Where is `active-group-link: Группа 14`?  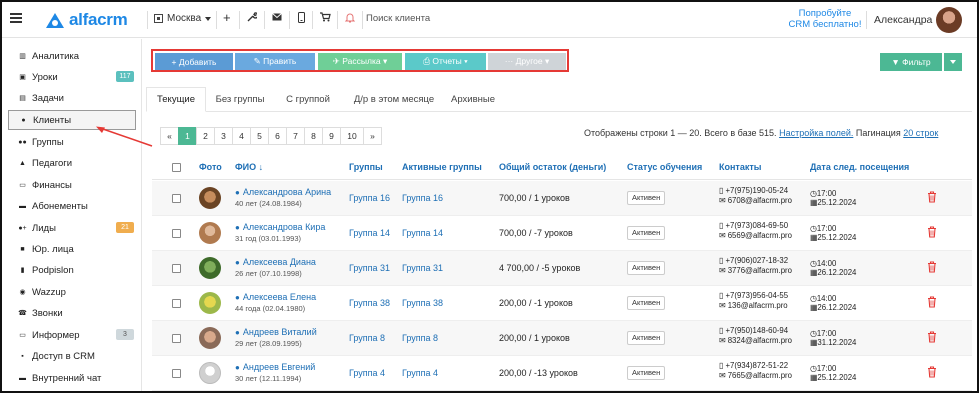 active-group-link: Группа 14 is located at coordinates (422, 233).